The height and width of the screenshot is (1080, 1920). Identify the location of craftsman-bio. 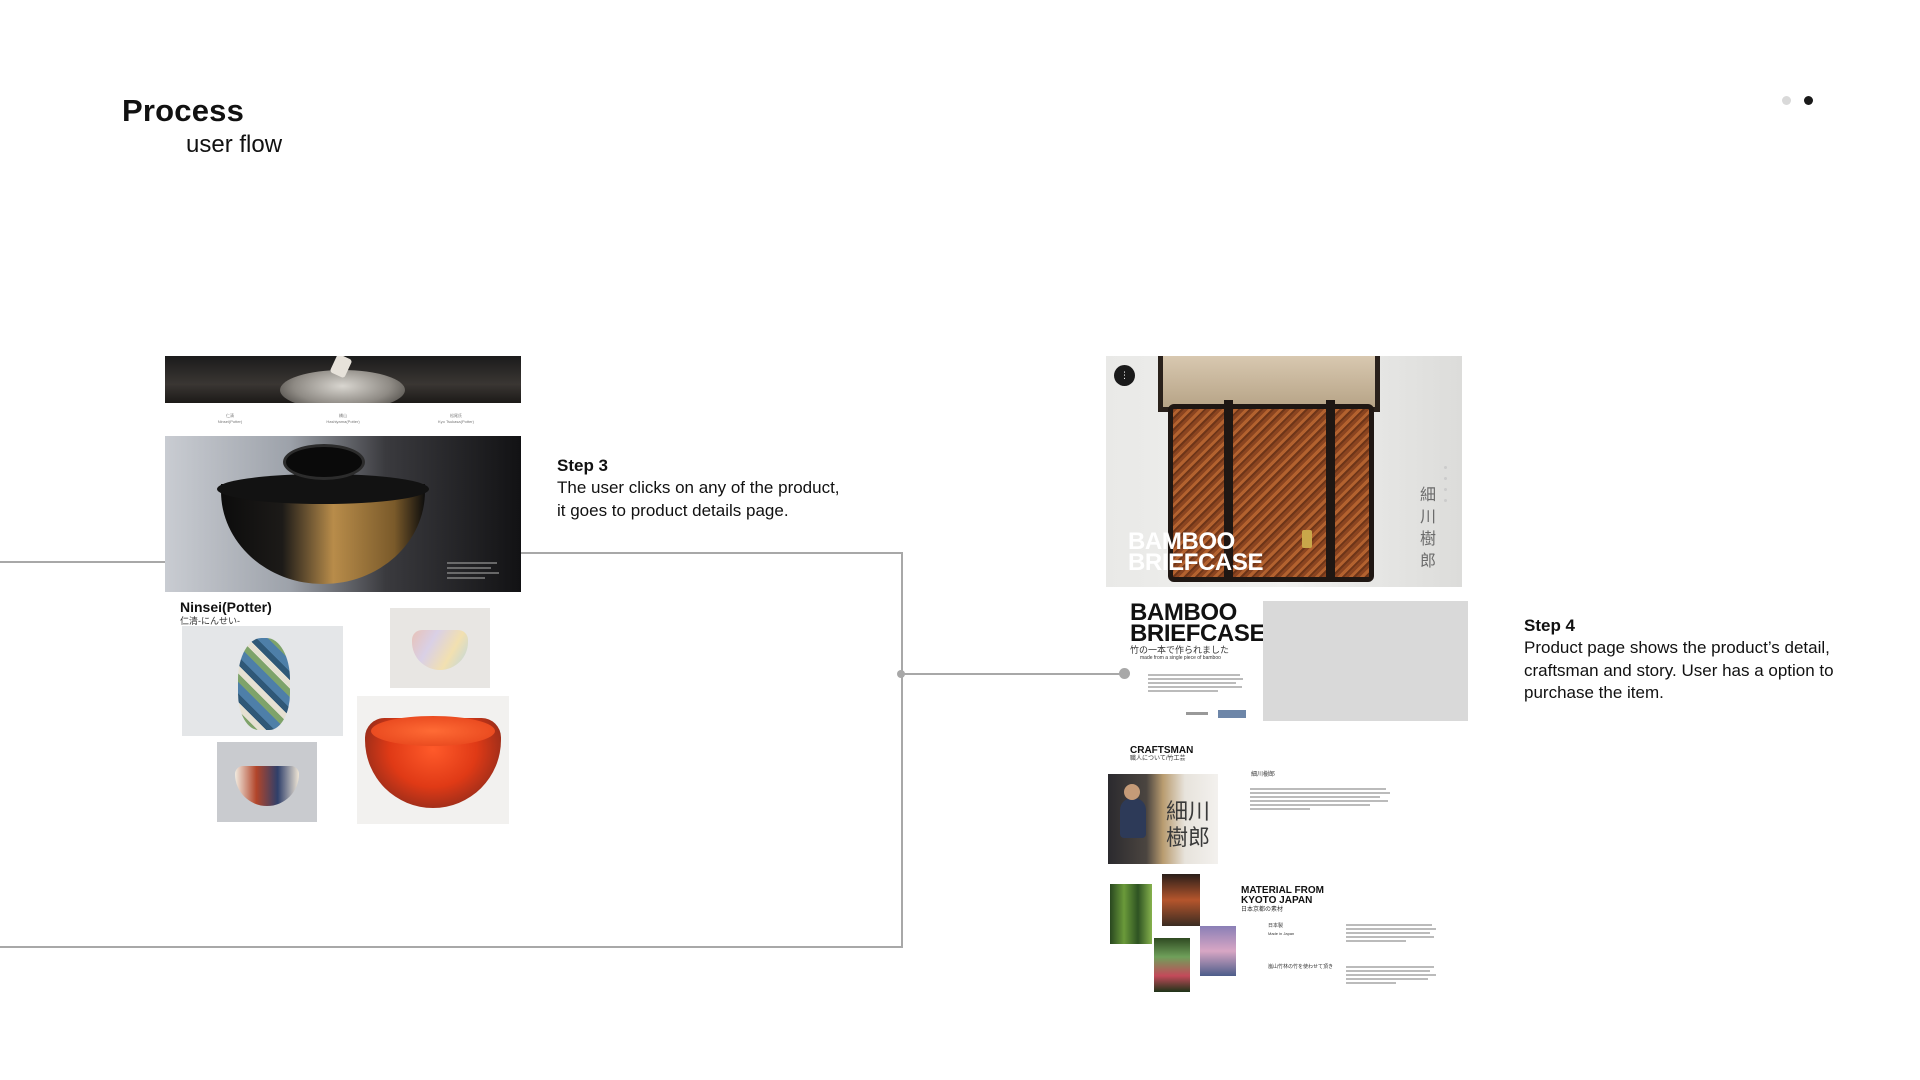
(1320, 800).